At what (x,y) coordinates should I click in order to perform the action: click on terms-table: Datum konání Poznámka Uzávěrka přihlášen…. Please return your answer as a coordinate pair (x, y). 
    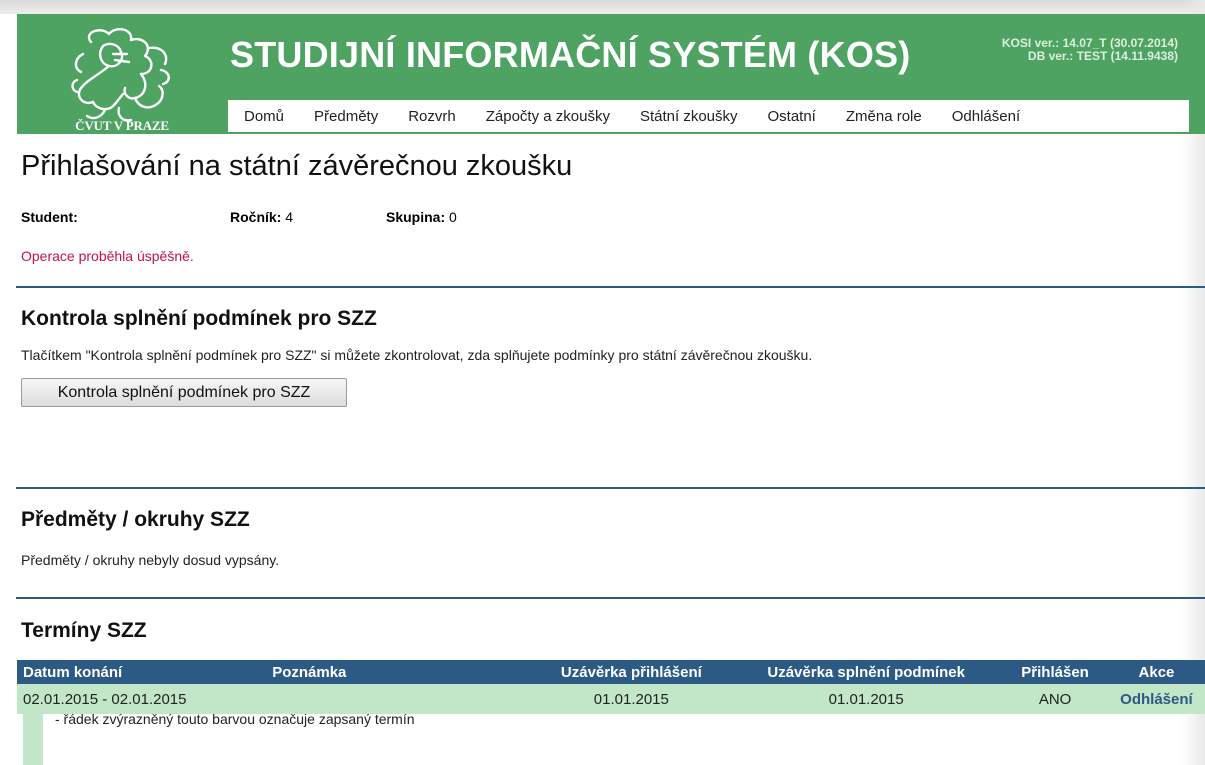
    Looking at the image, I should click on (611, 687).